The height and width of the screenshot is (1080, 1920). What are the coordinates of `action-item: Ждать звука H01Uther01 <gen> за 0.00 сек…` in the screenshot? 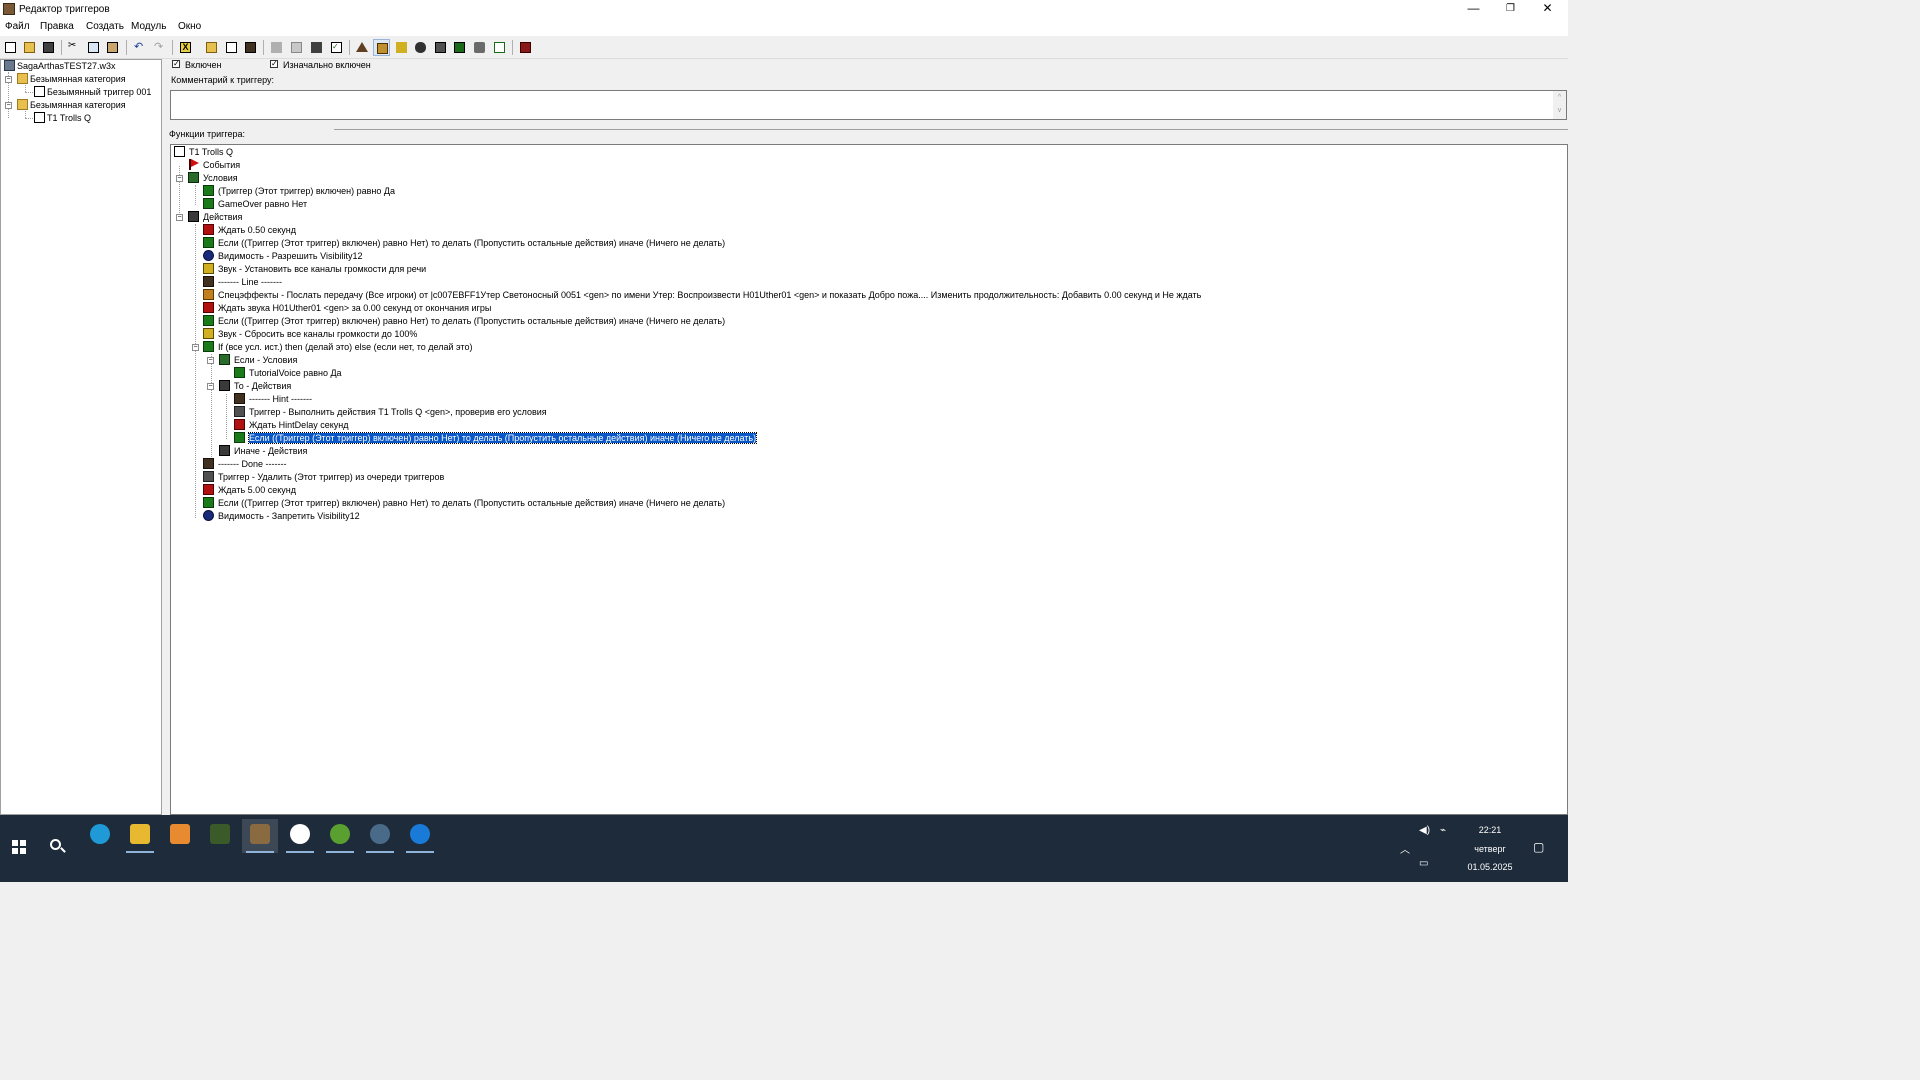 It's located at (347, 308).